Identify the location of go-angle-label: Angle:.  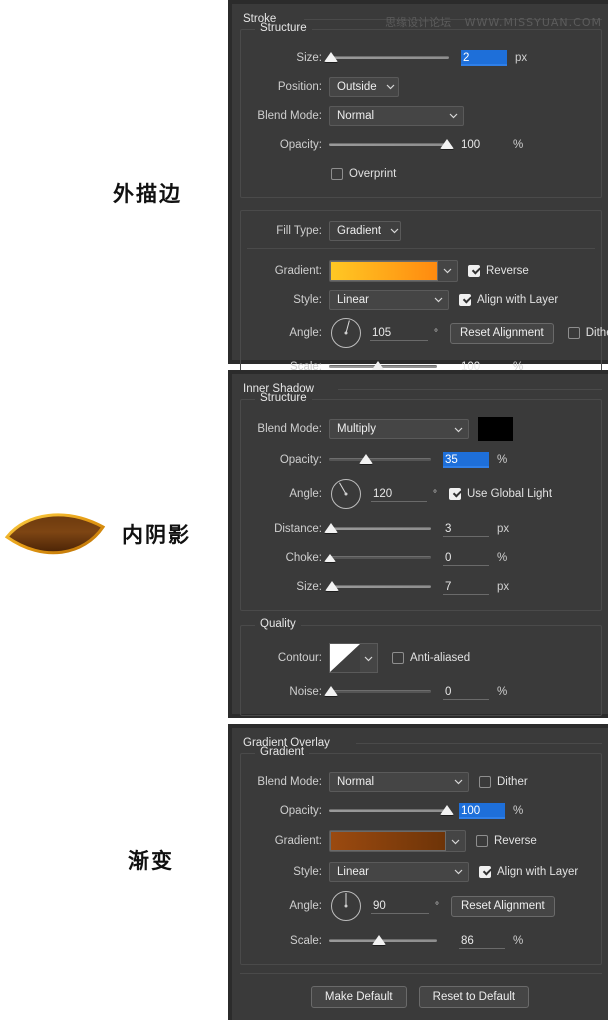
(305, 906).